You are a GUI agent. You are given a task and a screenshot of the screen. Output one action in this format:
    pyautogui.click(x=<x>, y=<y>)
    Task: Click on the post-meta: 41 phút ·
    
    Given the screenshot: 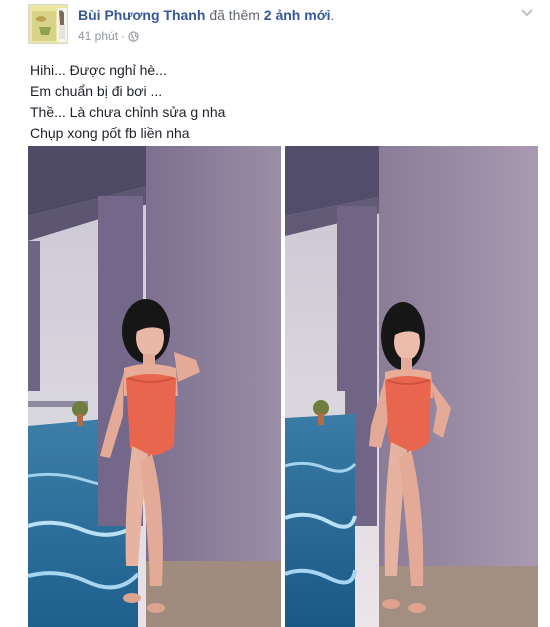 What is the action you would take?
    pyautogui.click(x=108, y=36)
    